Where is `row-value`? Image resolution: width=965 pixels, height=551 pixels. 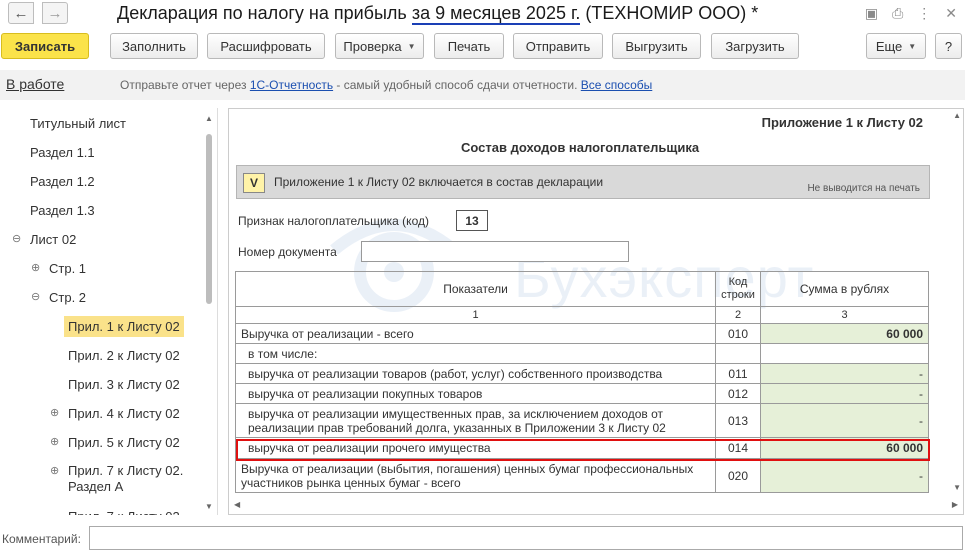 row-value is located at coordinates (844, 353).